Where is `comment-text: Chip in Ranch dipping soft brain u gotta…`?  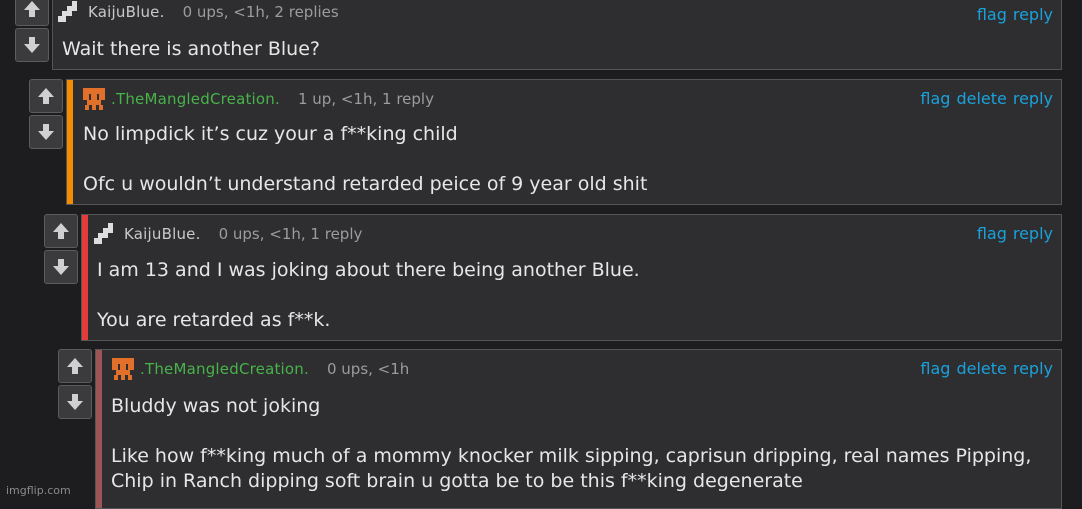 comment-text: Chip in Ranch dipping soft brain u gotta… is located at coordinates (457, 481).